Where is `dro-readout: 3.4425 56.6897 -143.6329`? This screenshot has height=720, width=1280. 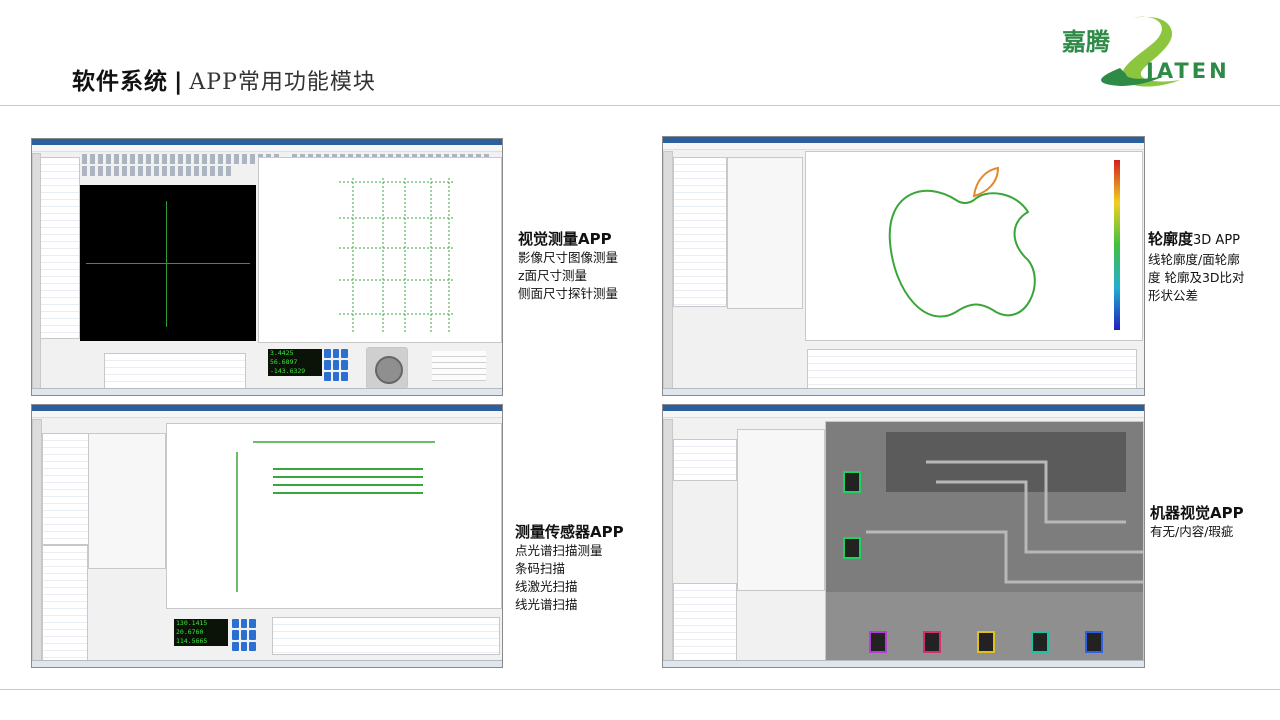
dro-readout: 3.4425 56.6897 -143.6329 is located at coordinates (295, 362).